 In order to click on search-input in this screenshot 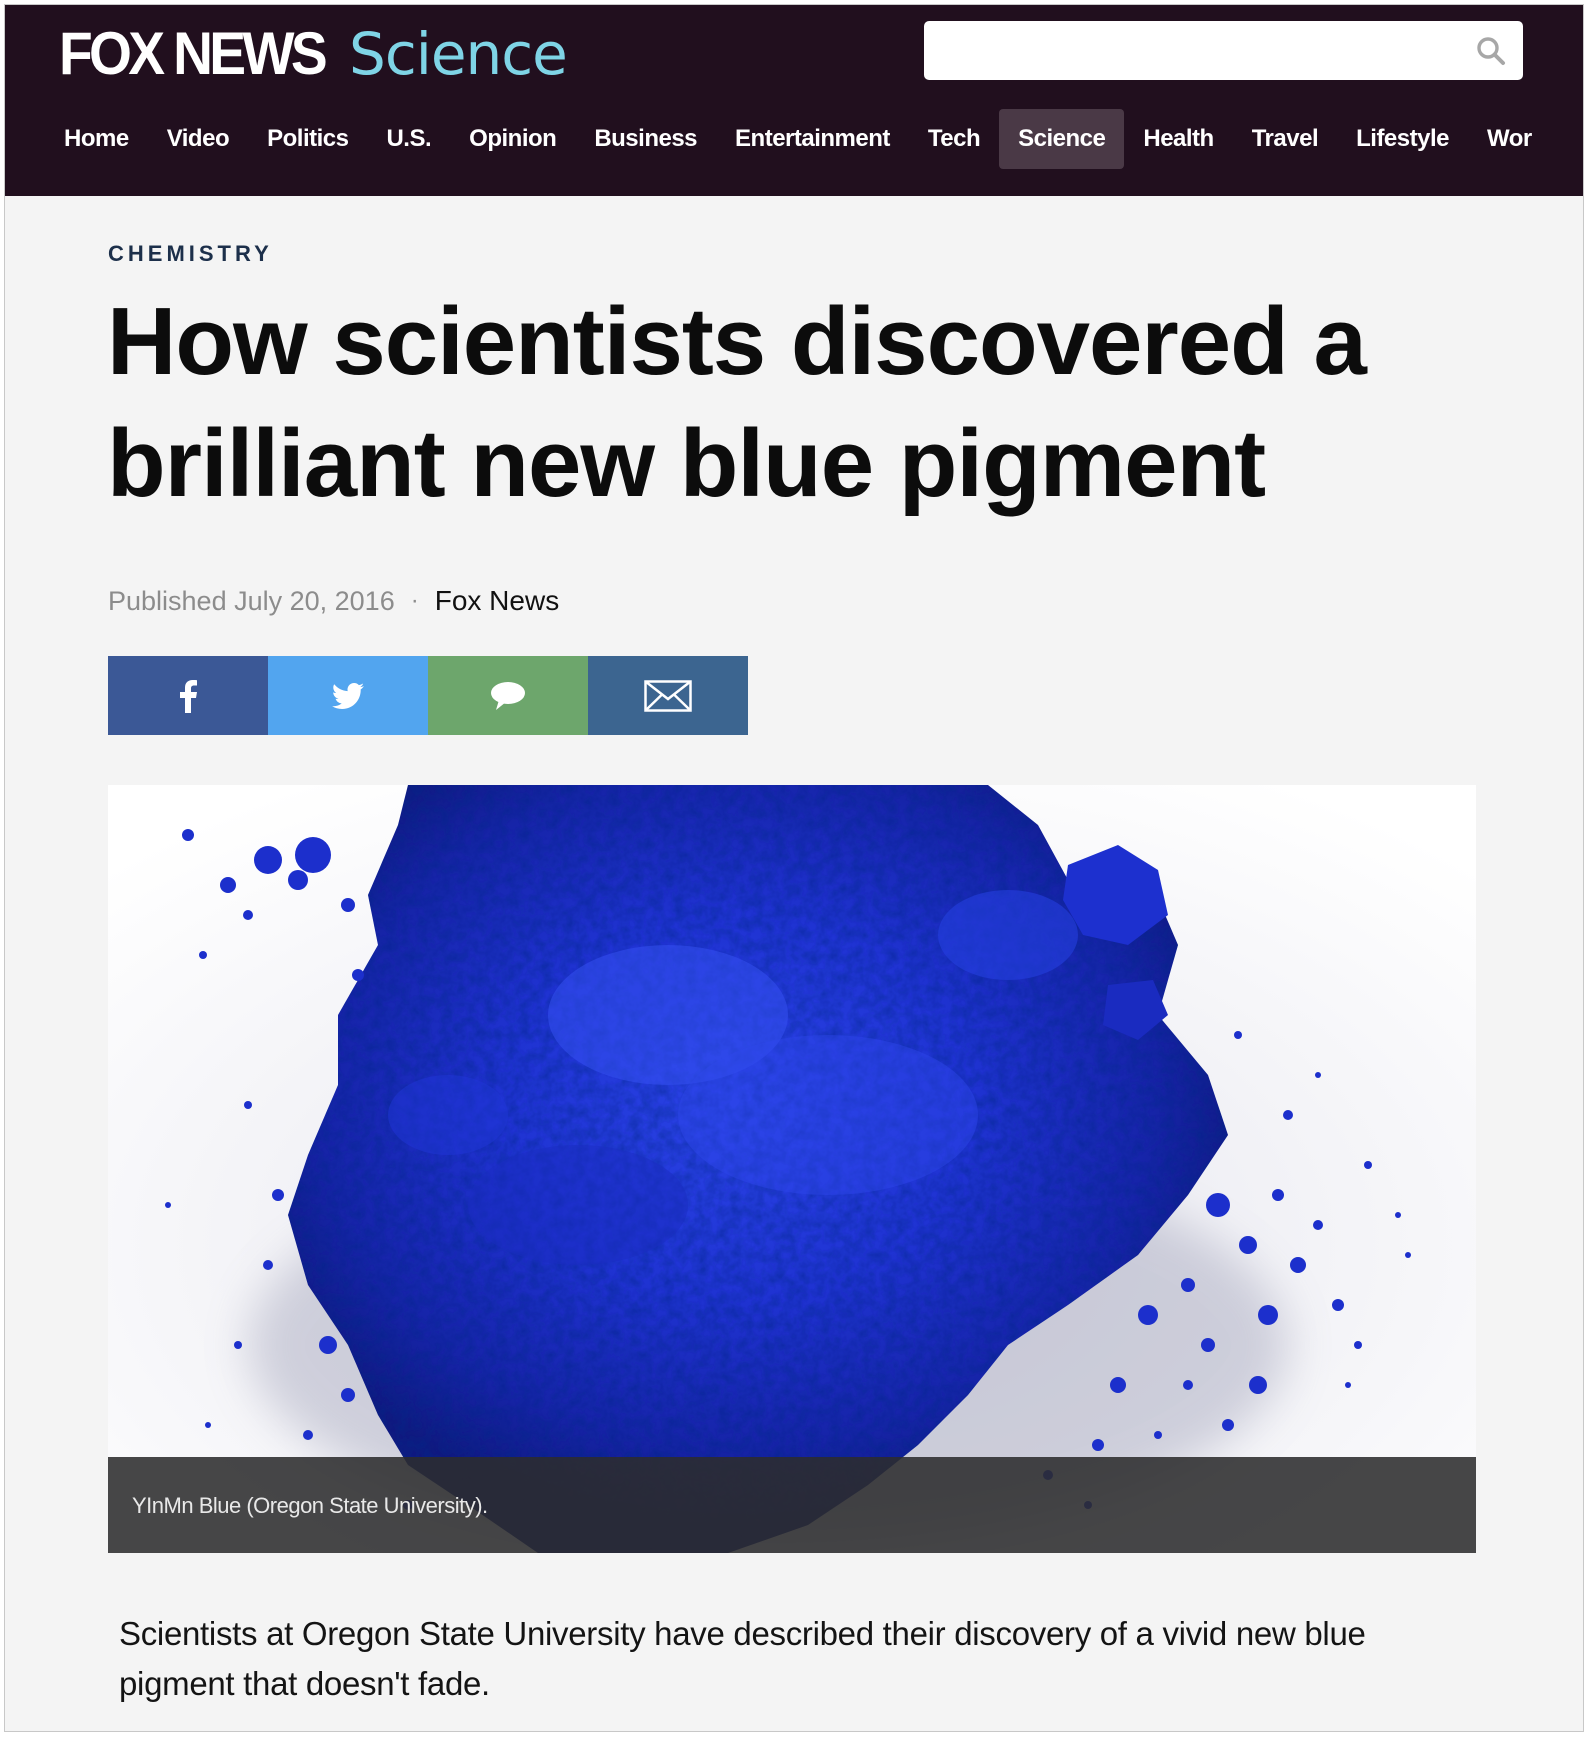, I will do `click(1194, 50)`.